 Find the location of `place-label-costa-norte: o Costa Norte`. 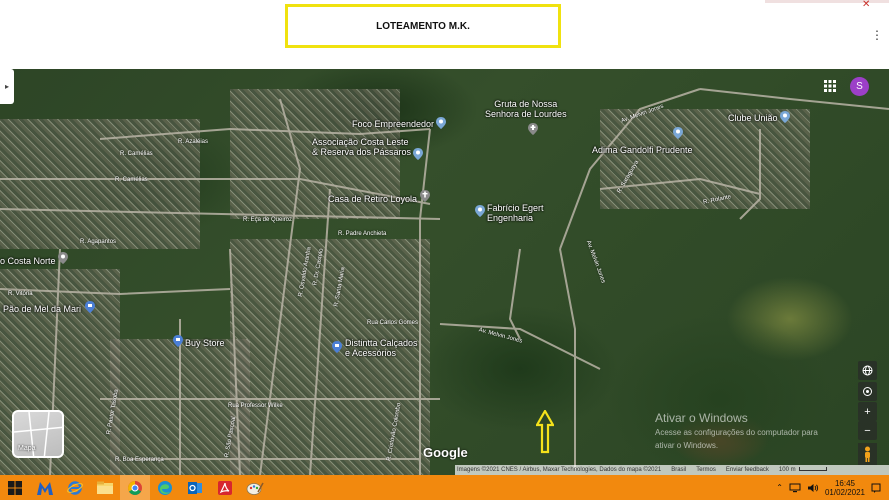

place-label-costa-norte: o Costa Norte is located at coordinates (28, 261).